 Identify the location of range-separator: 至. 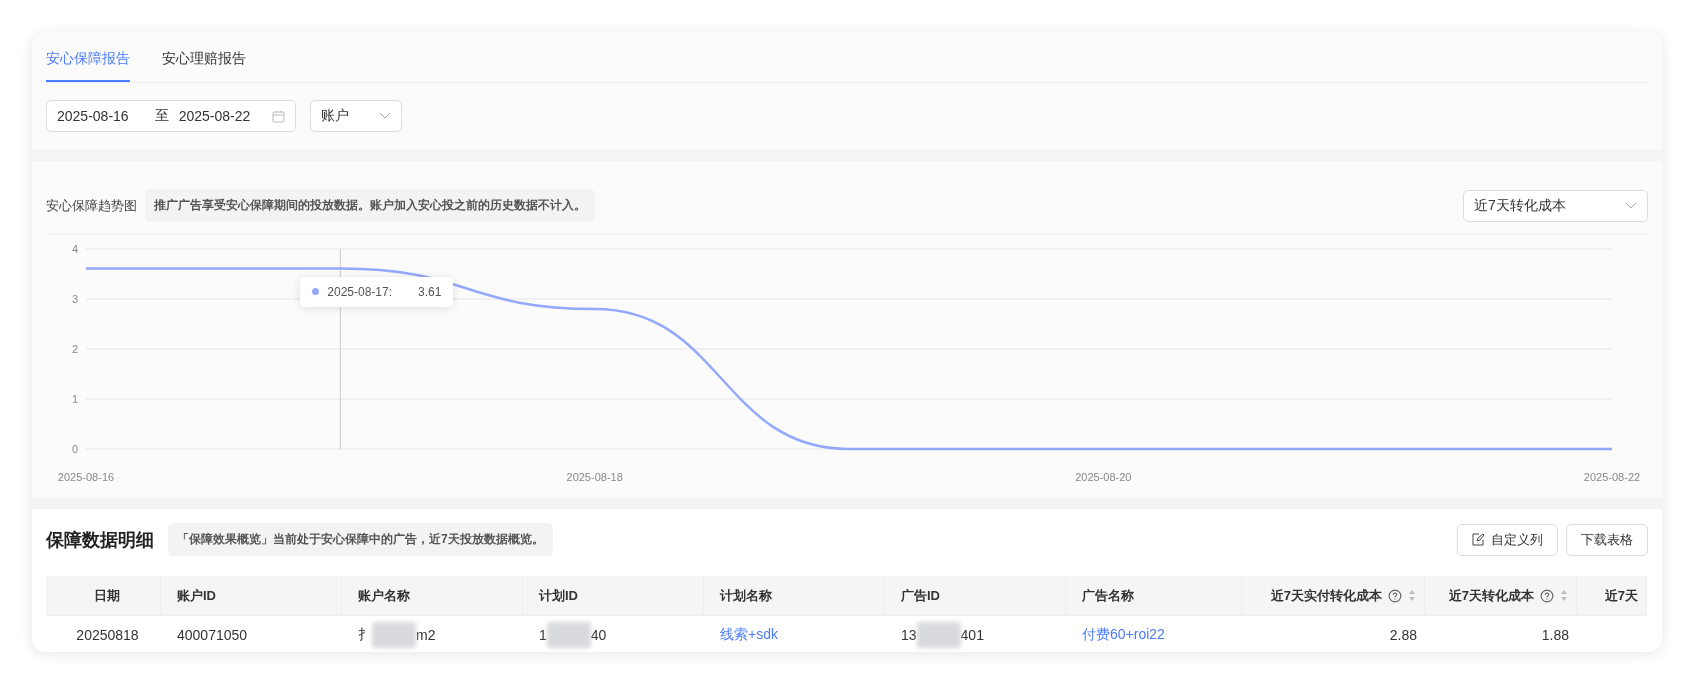
(161, 116).